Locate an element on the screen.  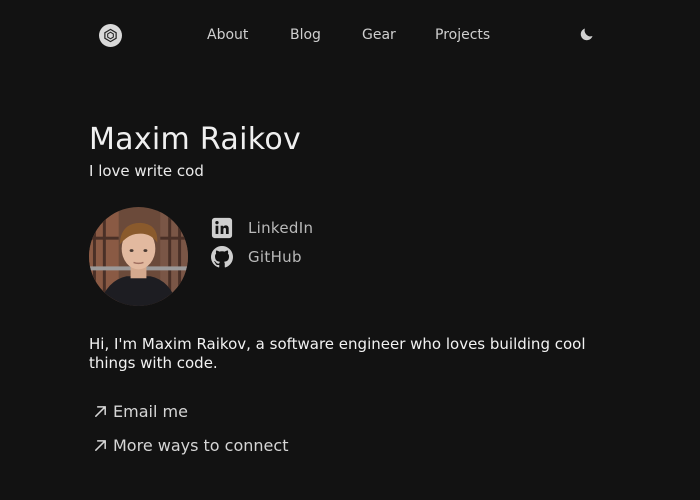
more-ways-to-connect-label: More ways to connect is located at coordinates (201, 445).